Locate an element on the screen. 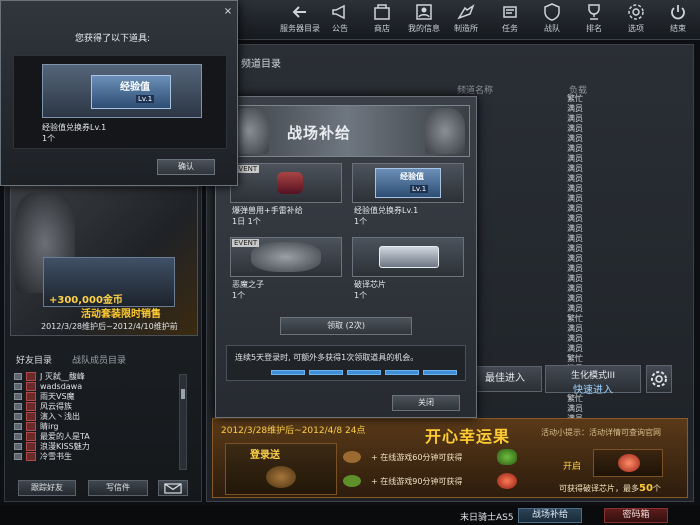 The image size is (700, 525). received-item-box: 经验值 Lv.1 经验值兑换券Lv.1 1个 is located at coordinates (120, 102).